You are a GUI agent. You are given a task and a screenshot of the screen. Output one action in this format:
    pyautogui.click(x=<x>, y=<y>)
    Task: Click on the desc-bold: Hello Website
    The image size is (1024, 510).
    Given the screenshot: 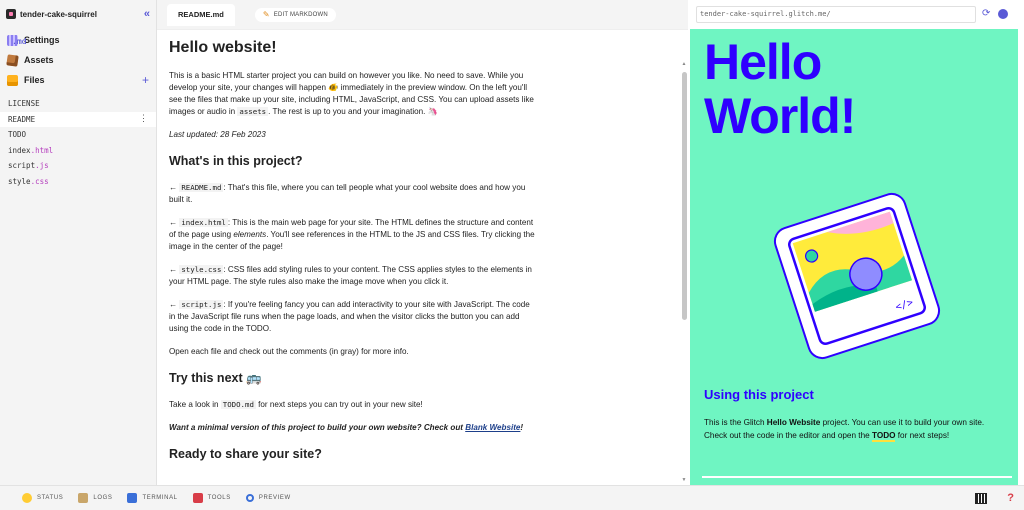 What is the action you would take?
    pyautogui.click(x=793, y=422)
    